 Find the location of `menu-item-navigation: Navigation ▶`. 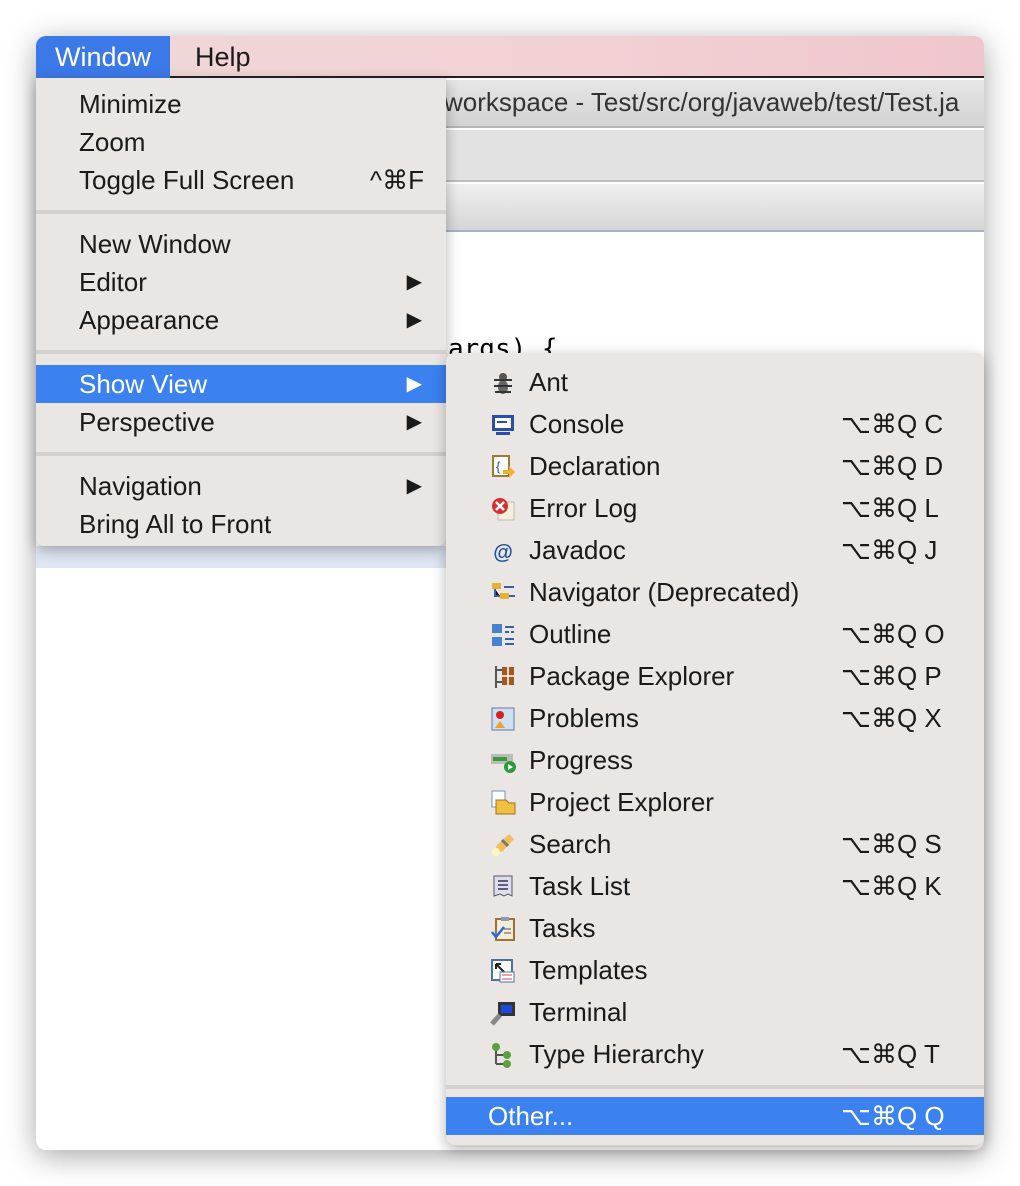

menu-item-navigation: Navigation ▶ is located at coordinates (241, 486).